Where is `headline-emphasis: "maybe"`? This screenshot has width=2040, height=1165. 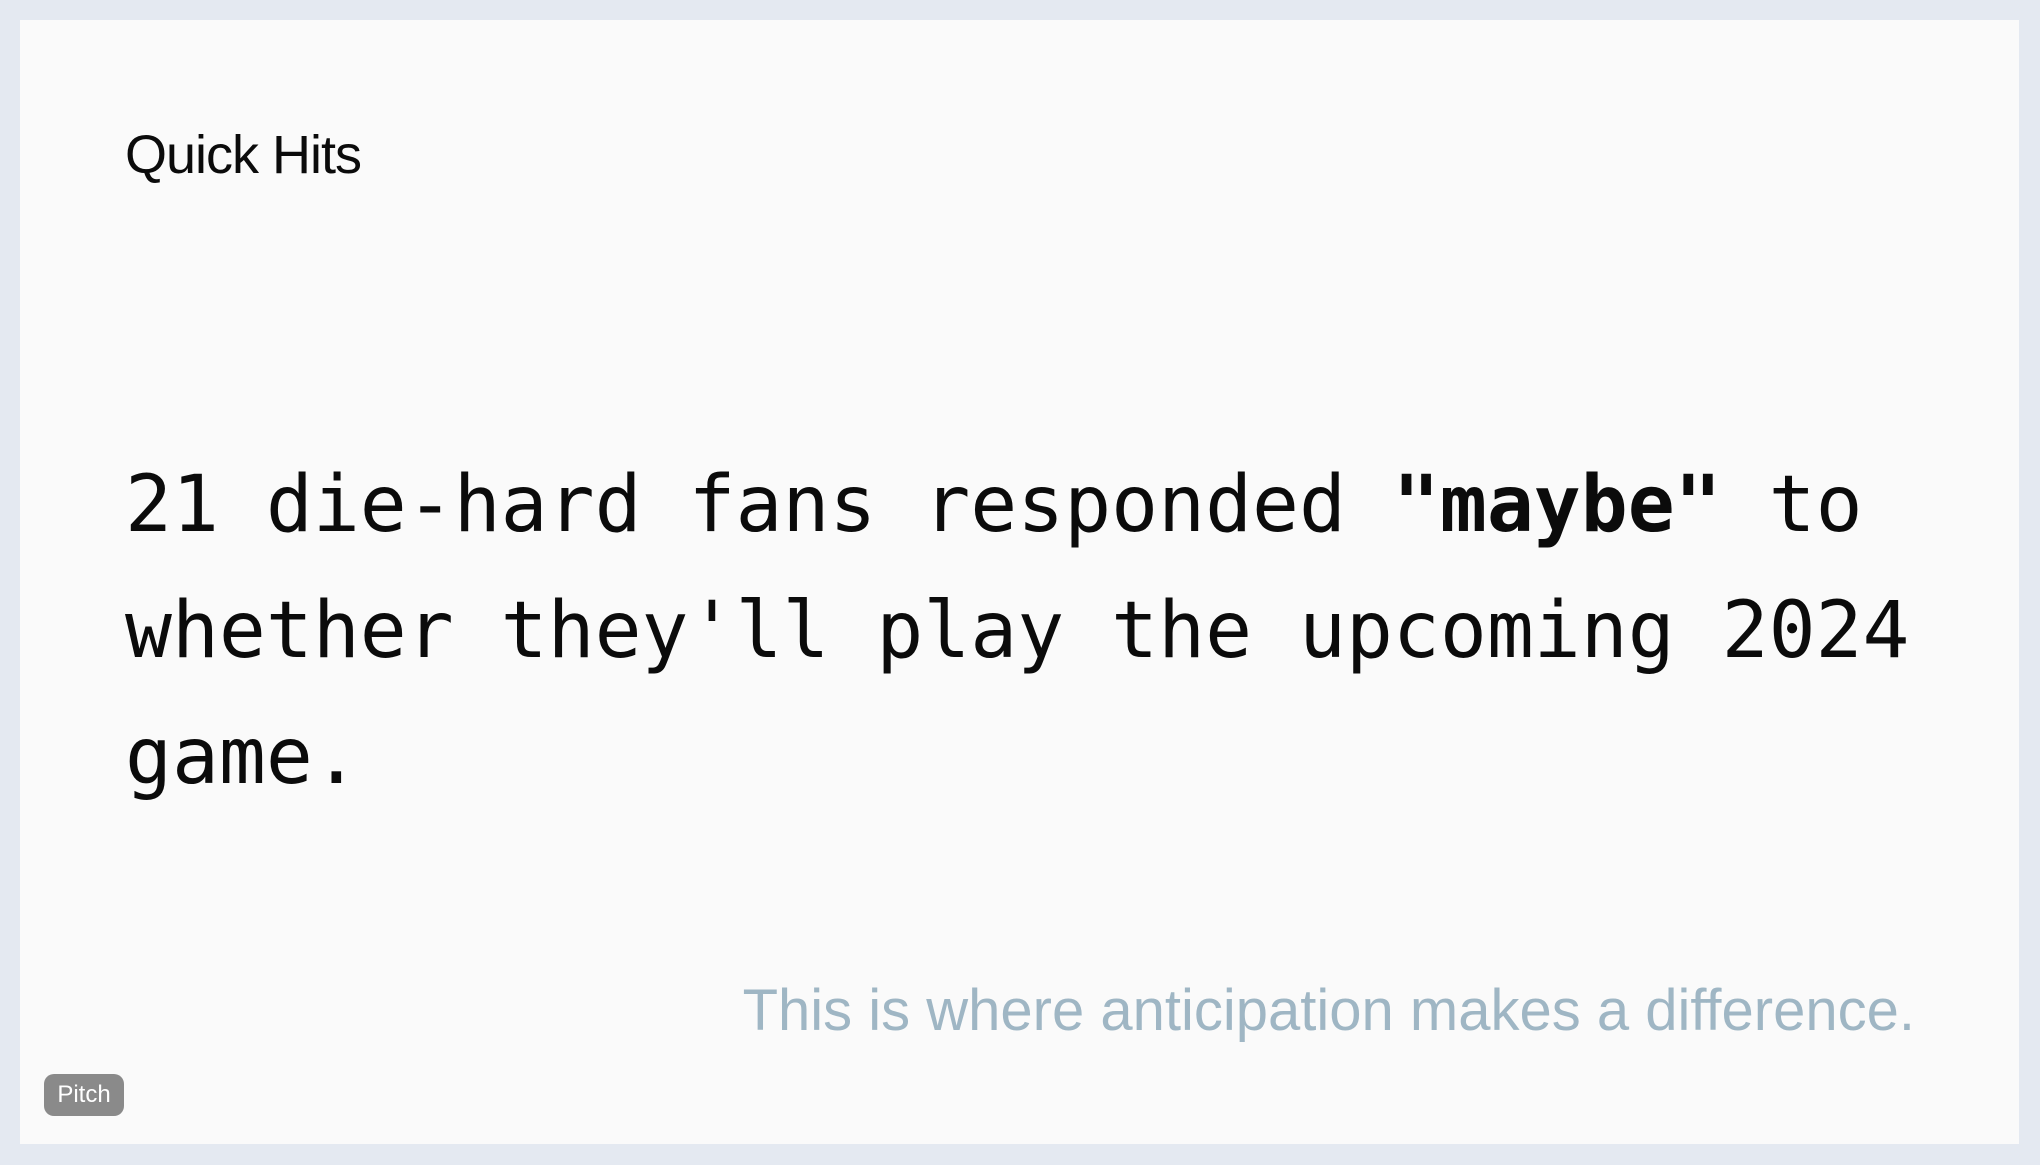
headline-emphasis: "maybe" is located at coordinates (1557, 505).